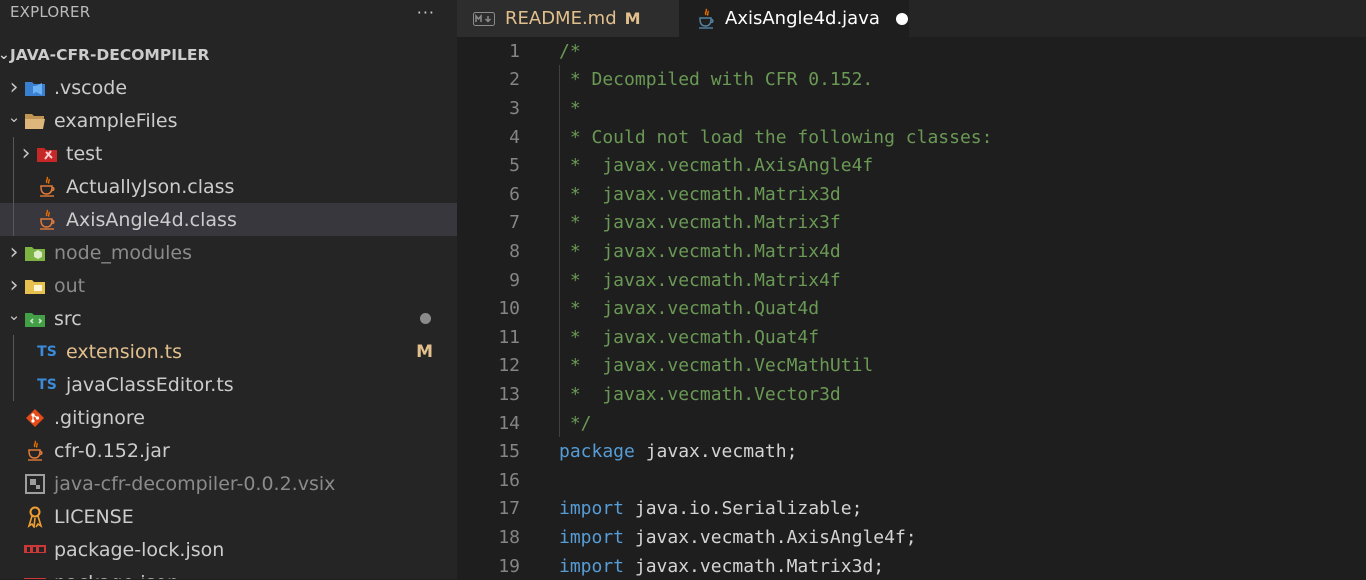  I want to click on tree-item: .gitignore, so click(228, 417).